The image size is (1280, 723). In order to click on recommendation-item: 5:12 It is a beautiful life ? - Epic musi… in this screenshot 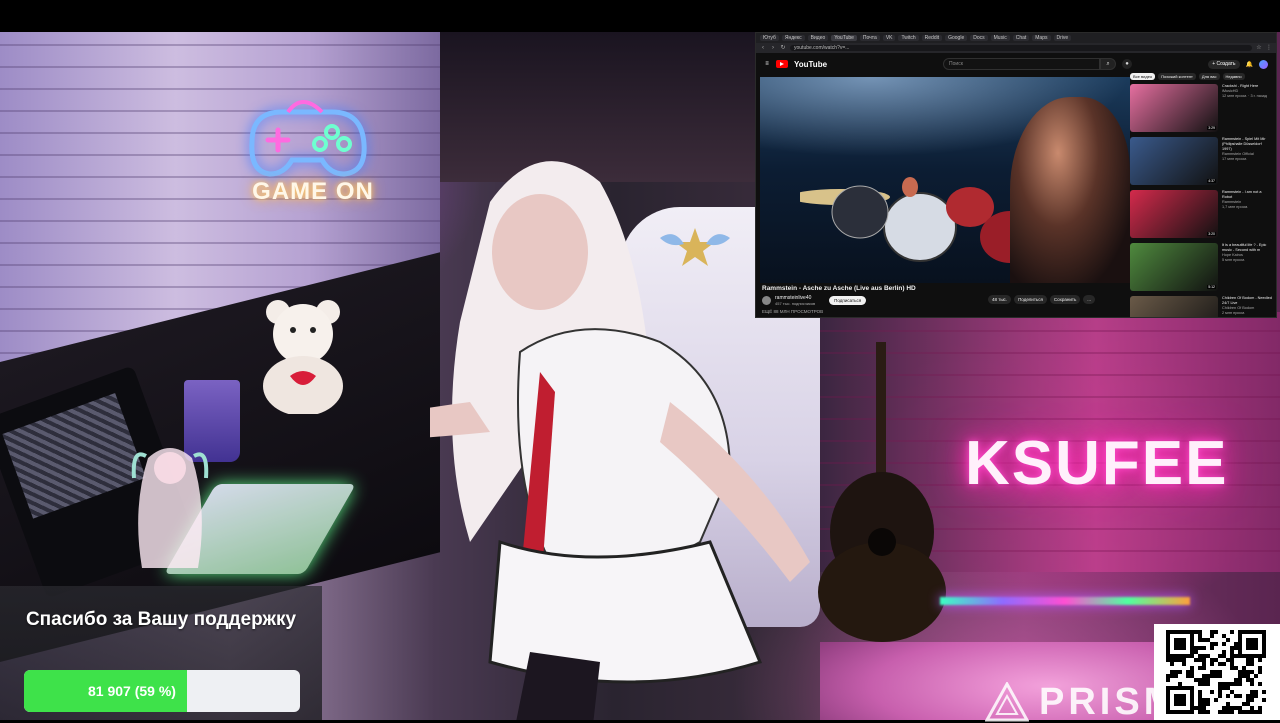, I will do `click(1201, 268)`.